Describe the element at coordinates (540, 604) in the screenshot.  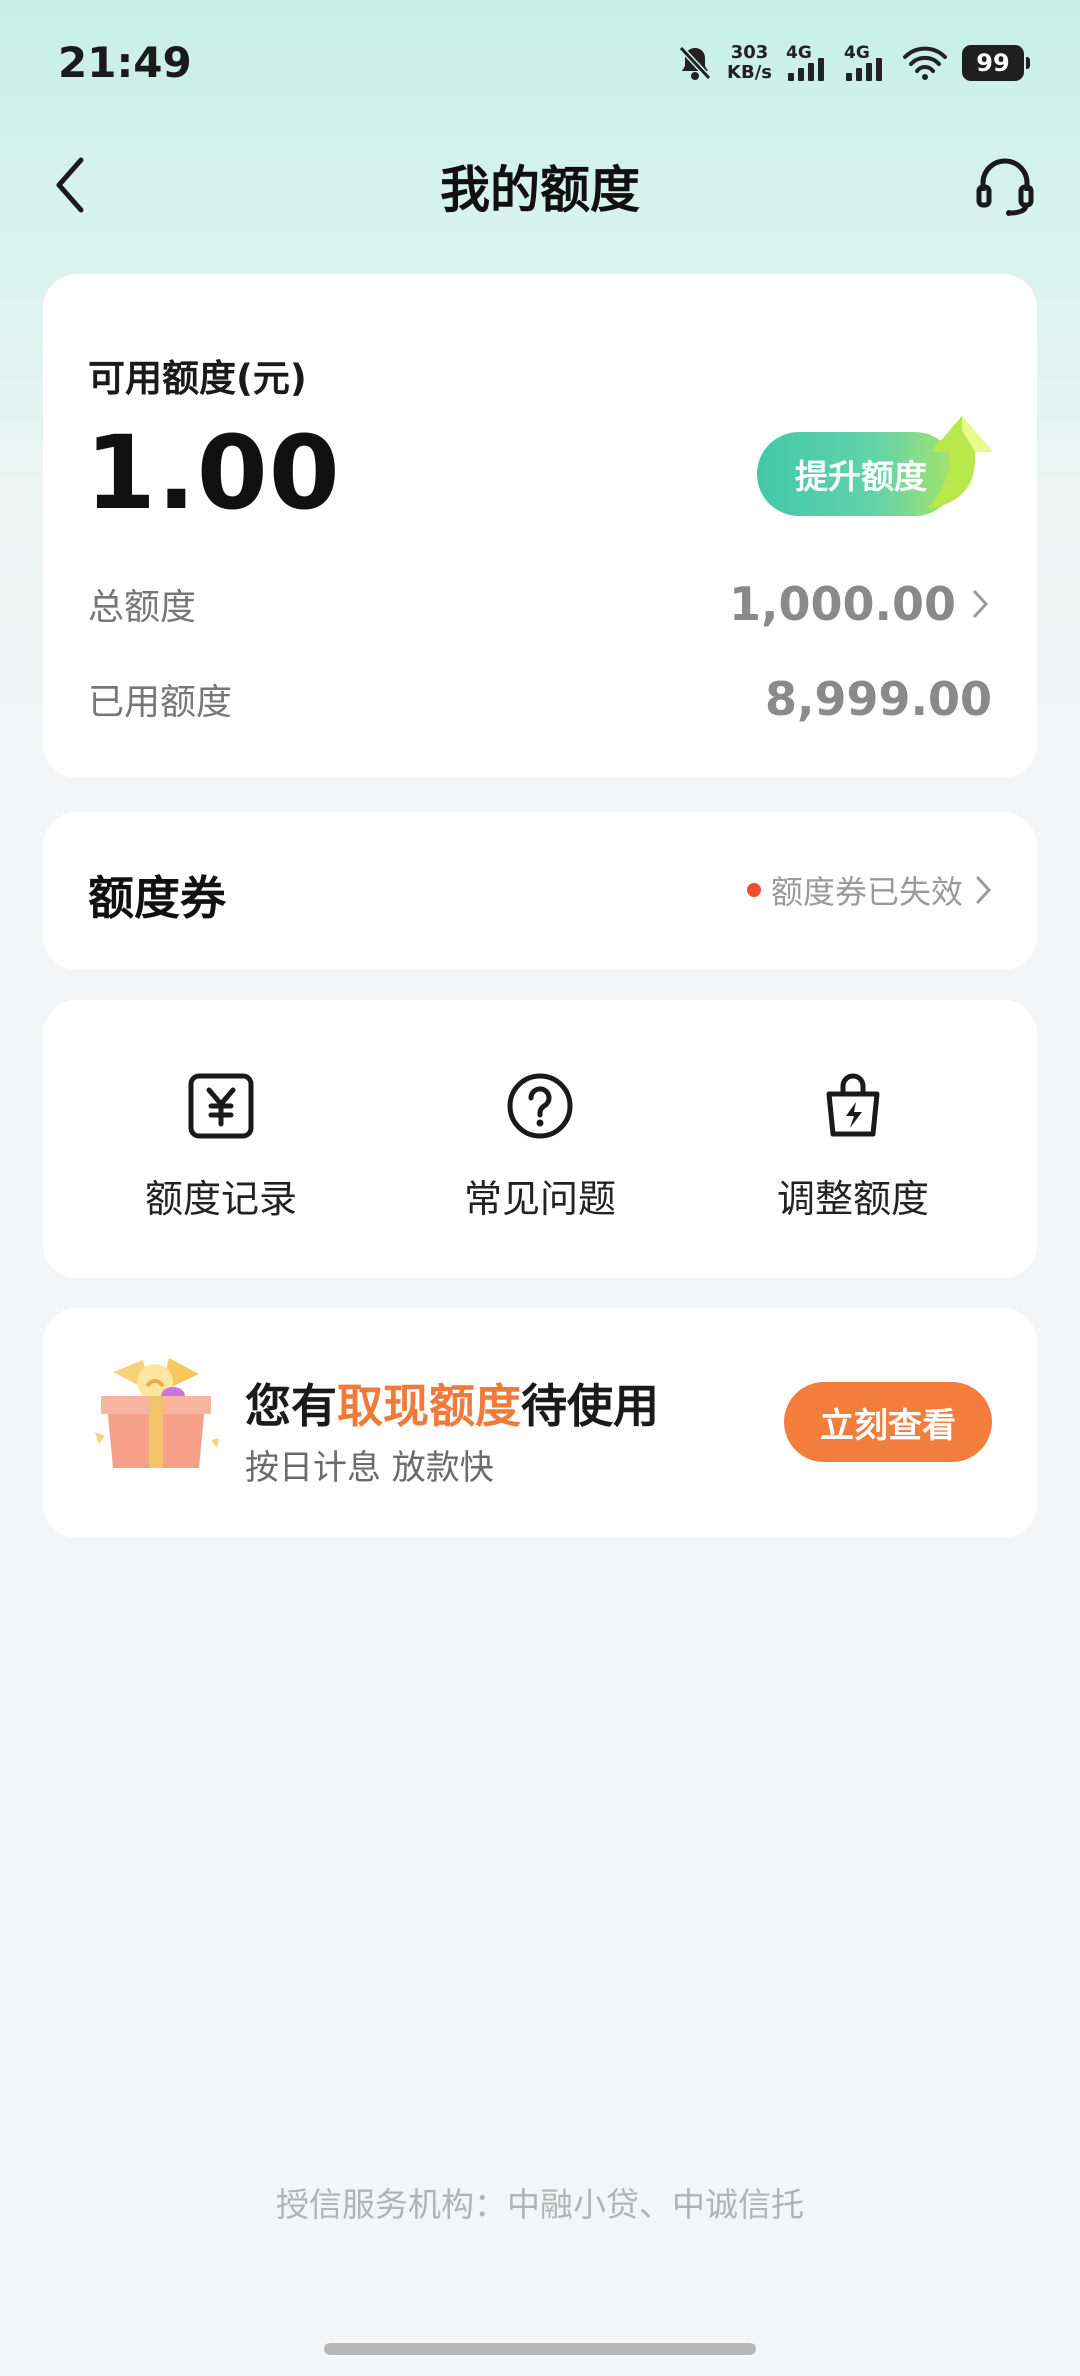
I see `total-quota-row: 总额度 1,000.00` at that location.